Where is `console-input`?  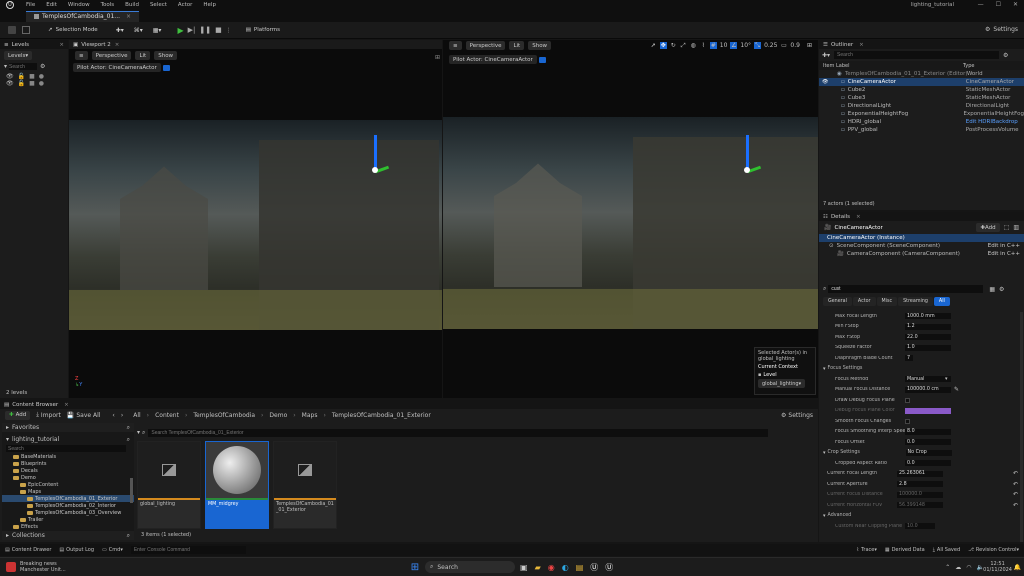
console-input is located at coordinates (188, 550).